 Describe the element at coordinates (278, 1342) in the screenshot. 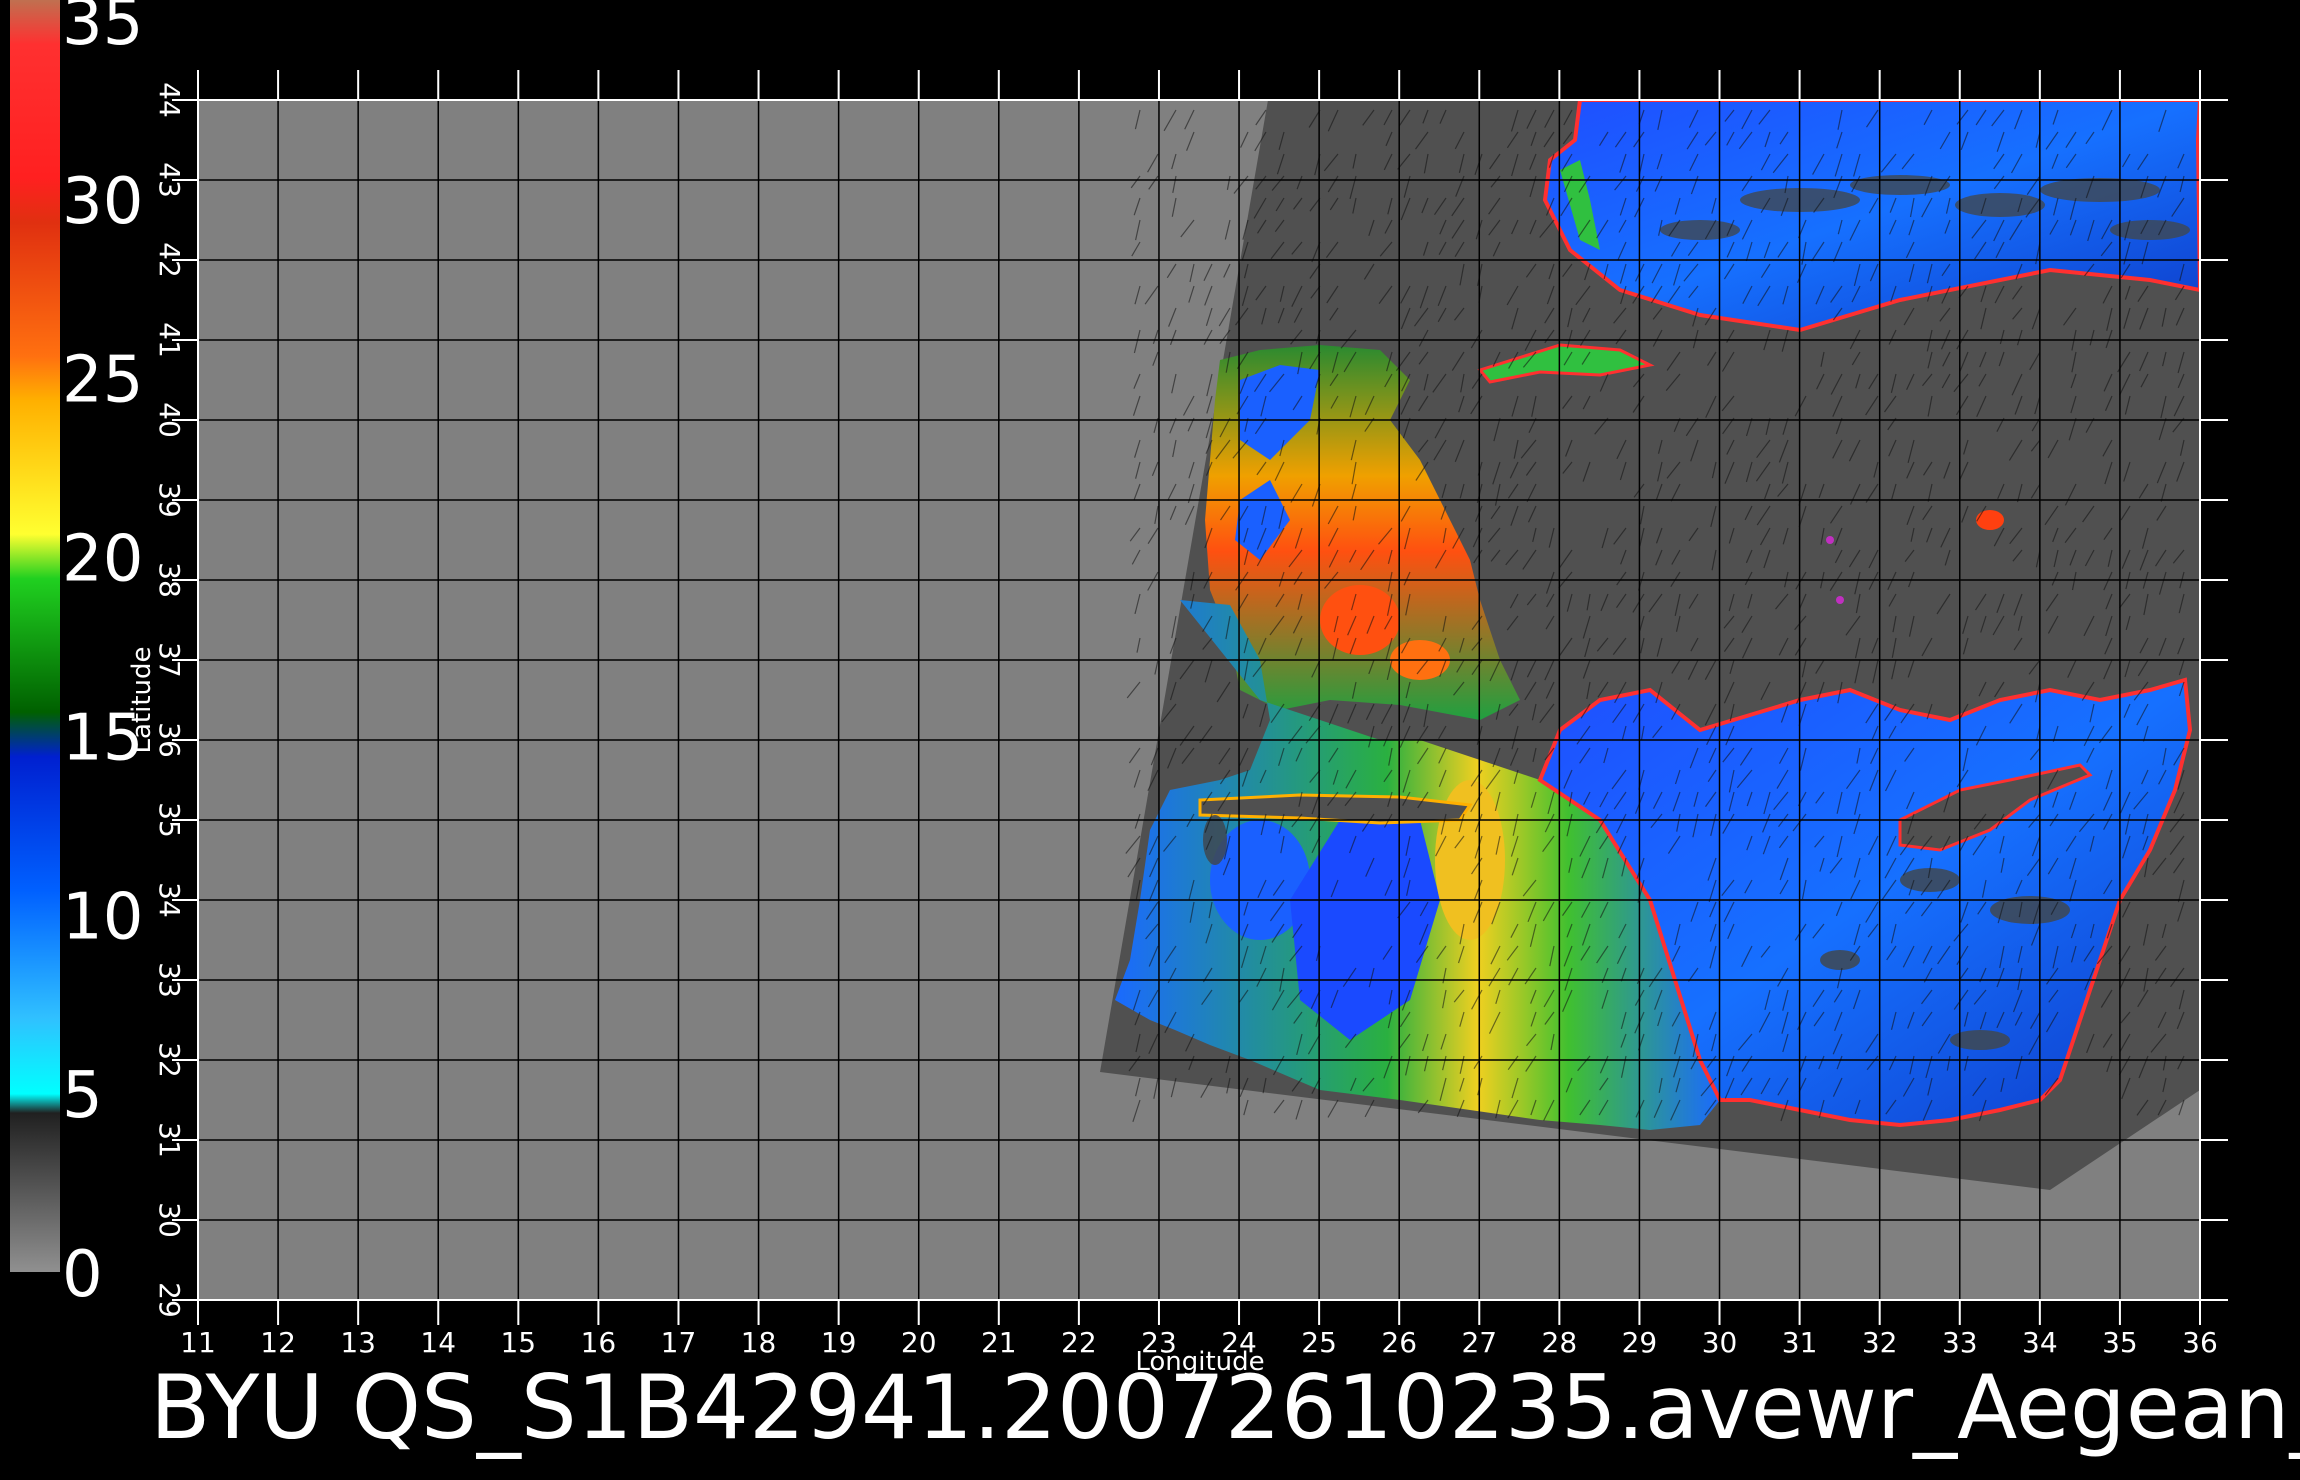

I see `lon-tick-label: 12` at that location.